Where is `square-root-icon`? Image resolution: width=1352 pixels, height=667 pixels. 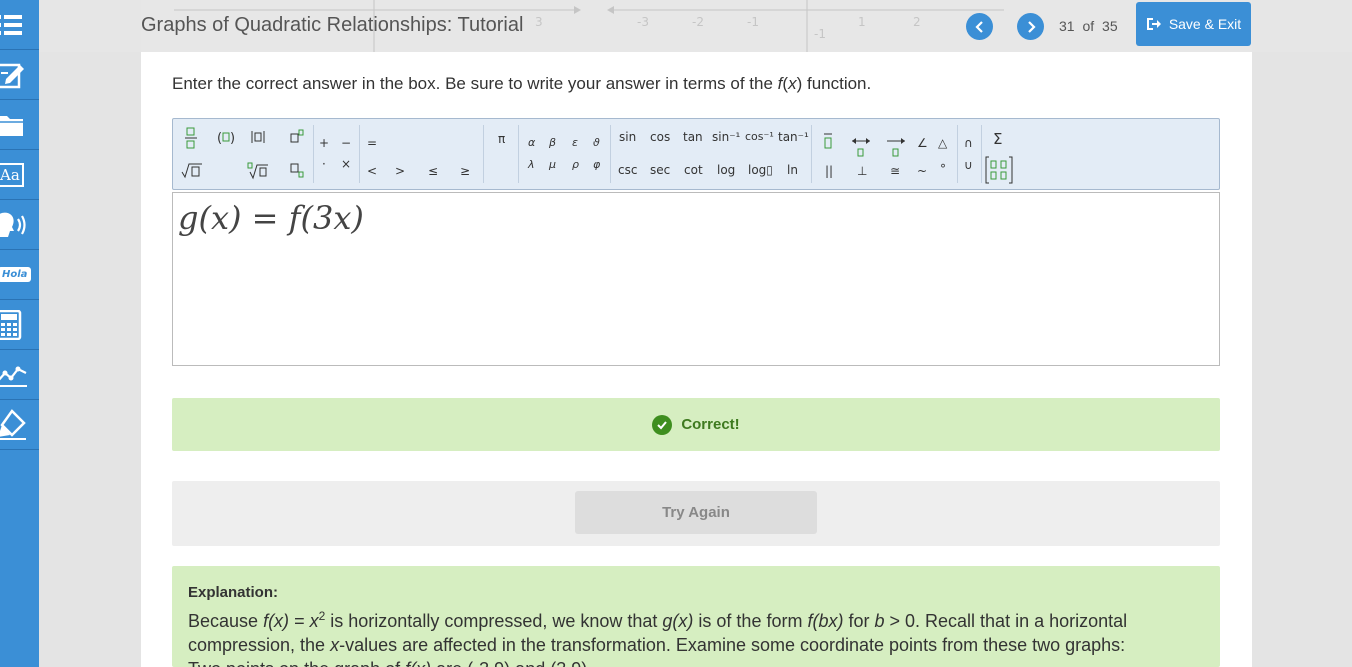
square-root-icon is located at coordinates (192, 171).